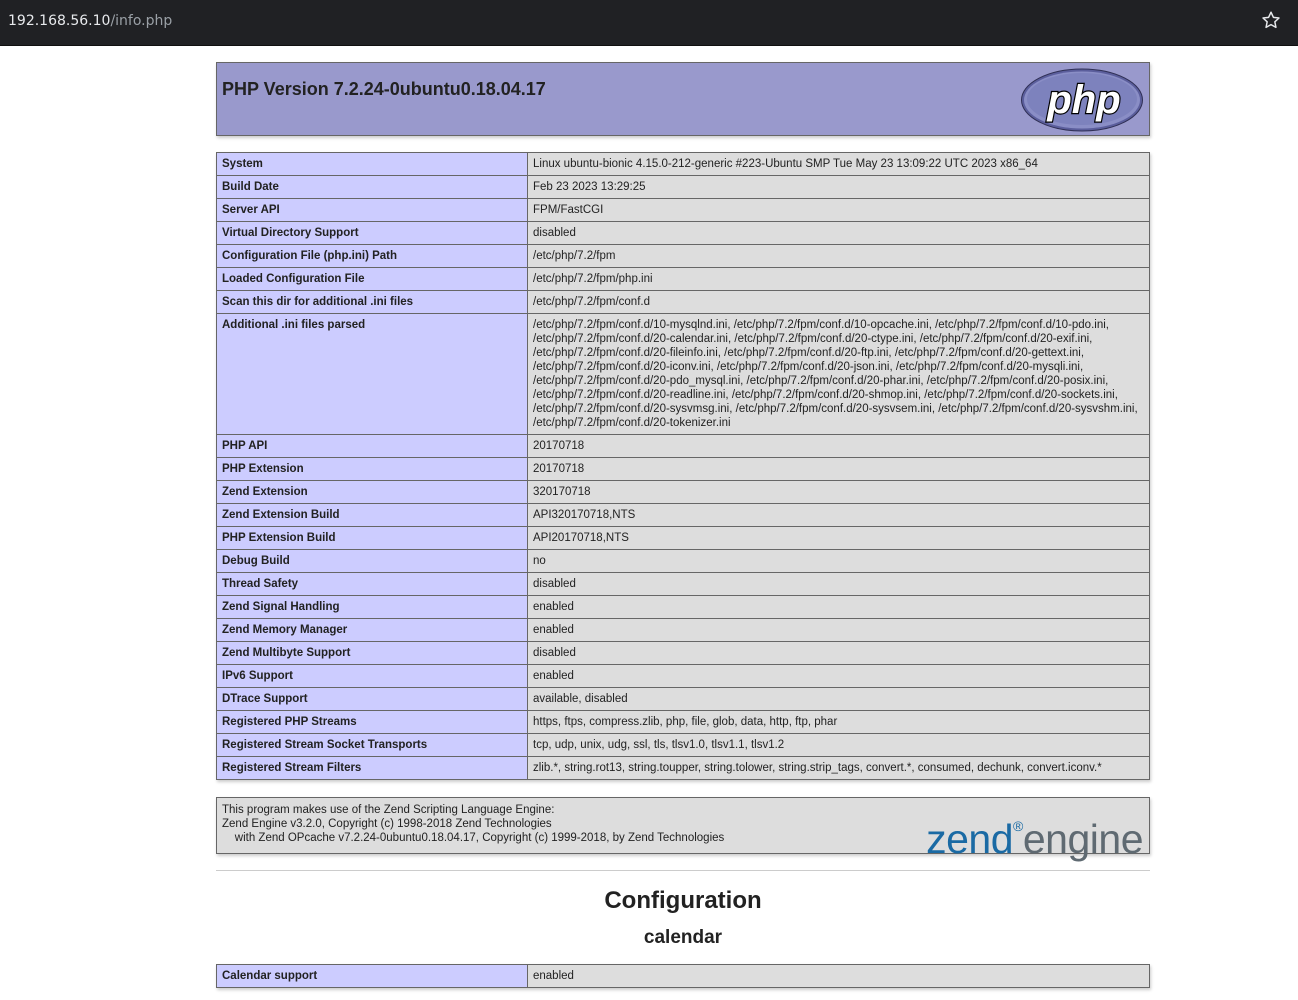  I want to click on row-label: Registered Stream Socket Transports, so click(372, 745).